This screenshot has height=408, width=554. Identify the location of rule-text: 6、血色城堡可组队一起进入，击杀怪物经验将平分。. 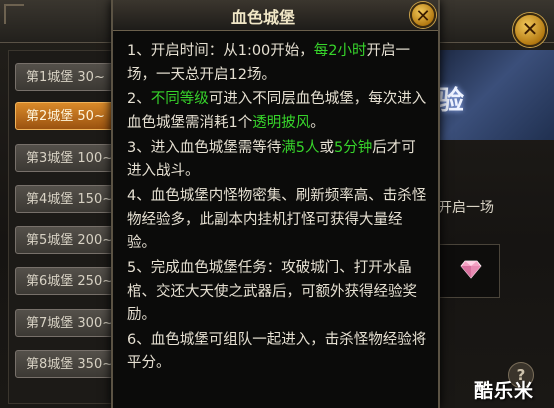
(277, 351).